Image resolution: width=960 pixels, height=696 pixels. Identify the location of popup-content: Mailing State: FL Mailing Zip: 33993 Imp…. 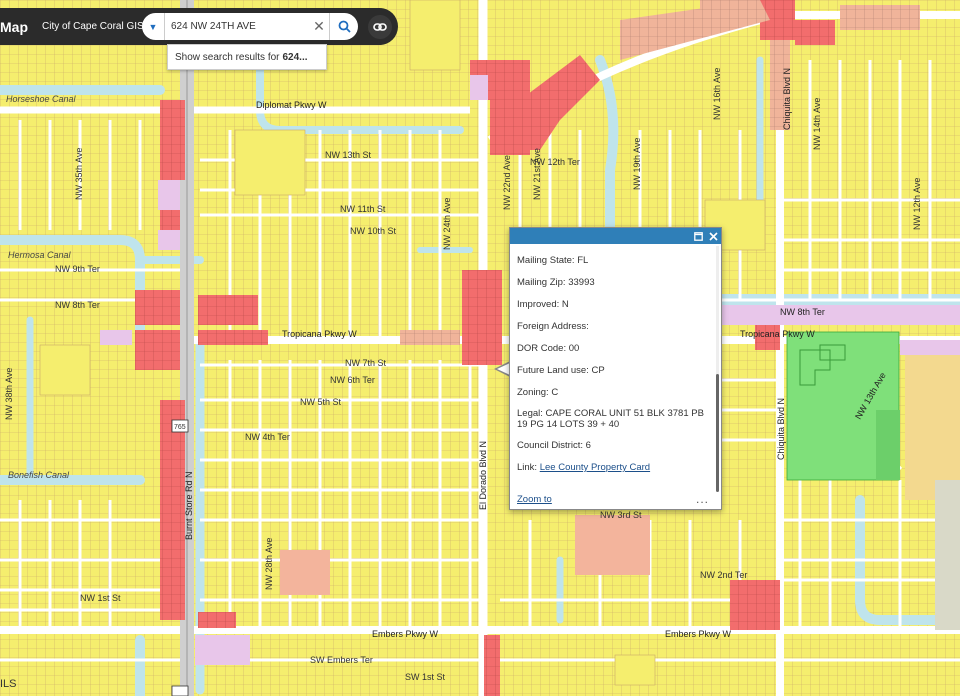
(612, 366).